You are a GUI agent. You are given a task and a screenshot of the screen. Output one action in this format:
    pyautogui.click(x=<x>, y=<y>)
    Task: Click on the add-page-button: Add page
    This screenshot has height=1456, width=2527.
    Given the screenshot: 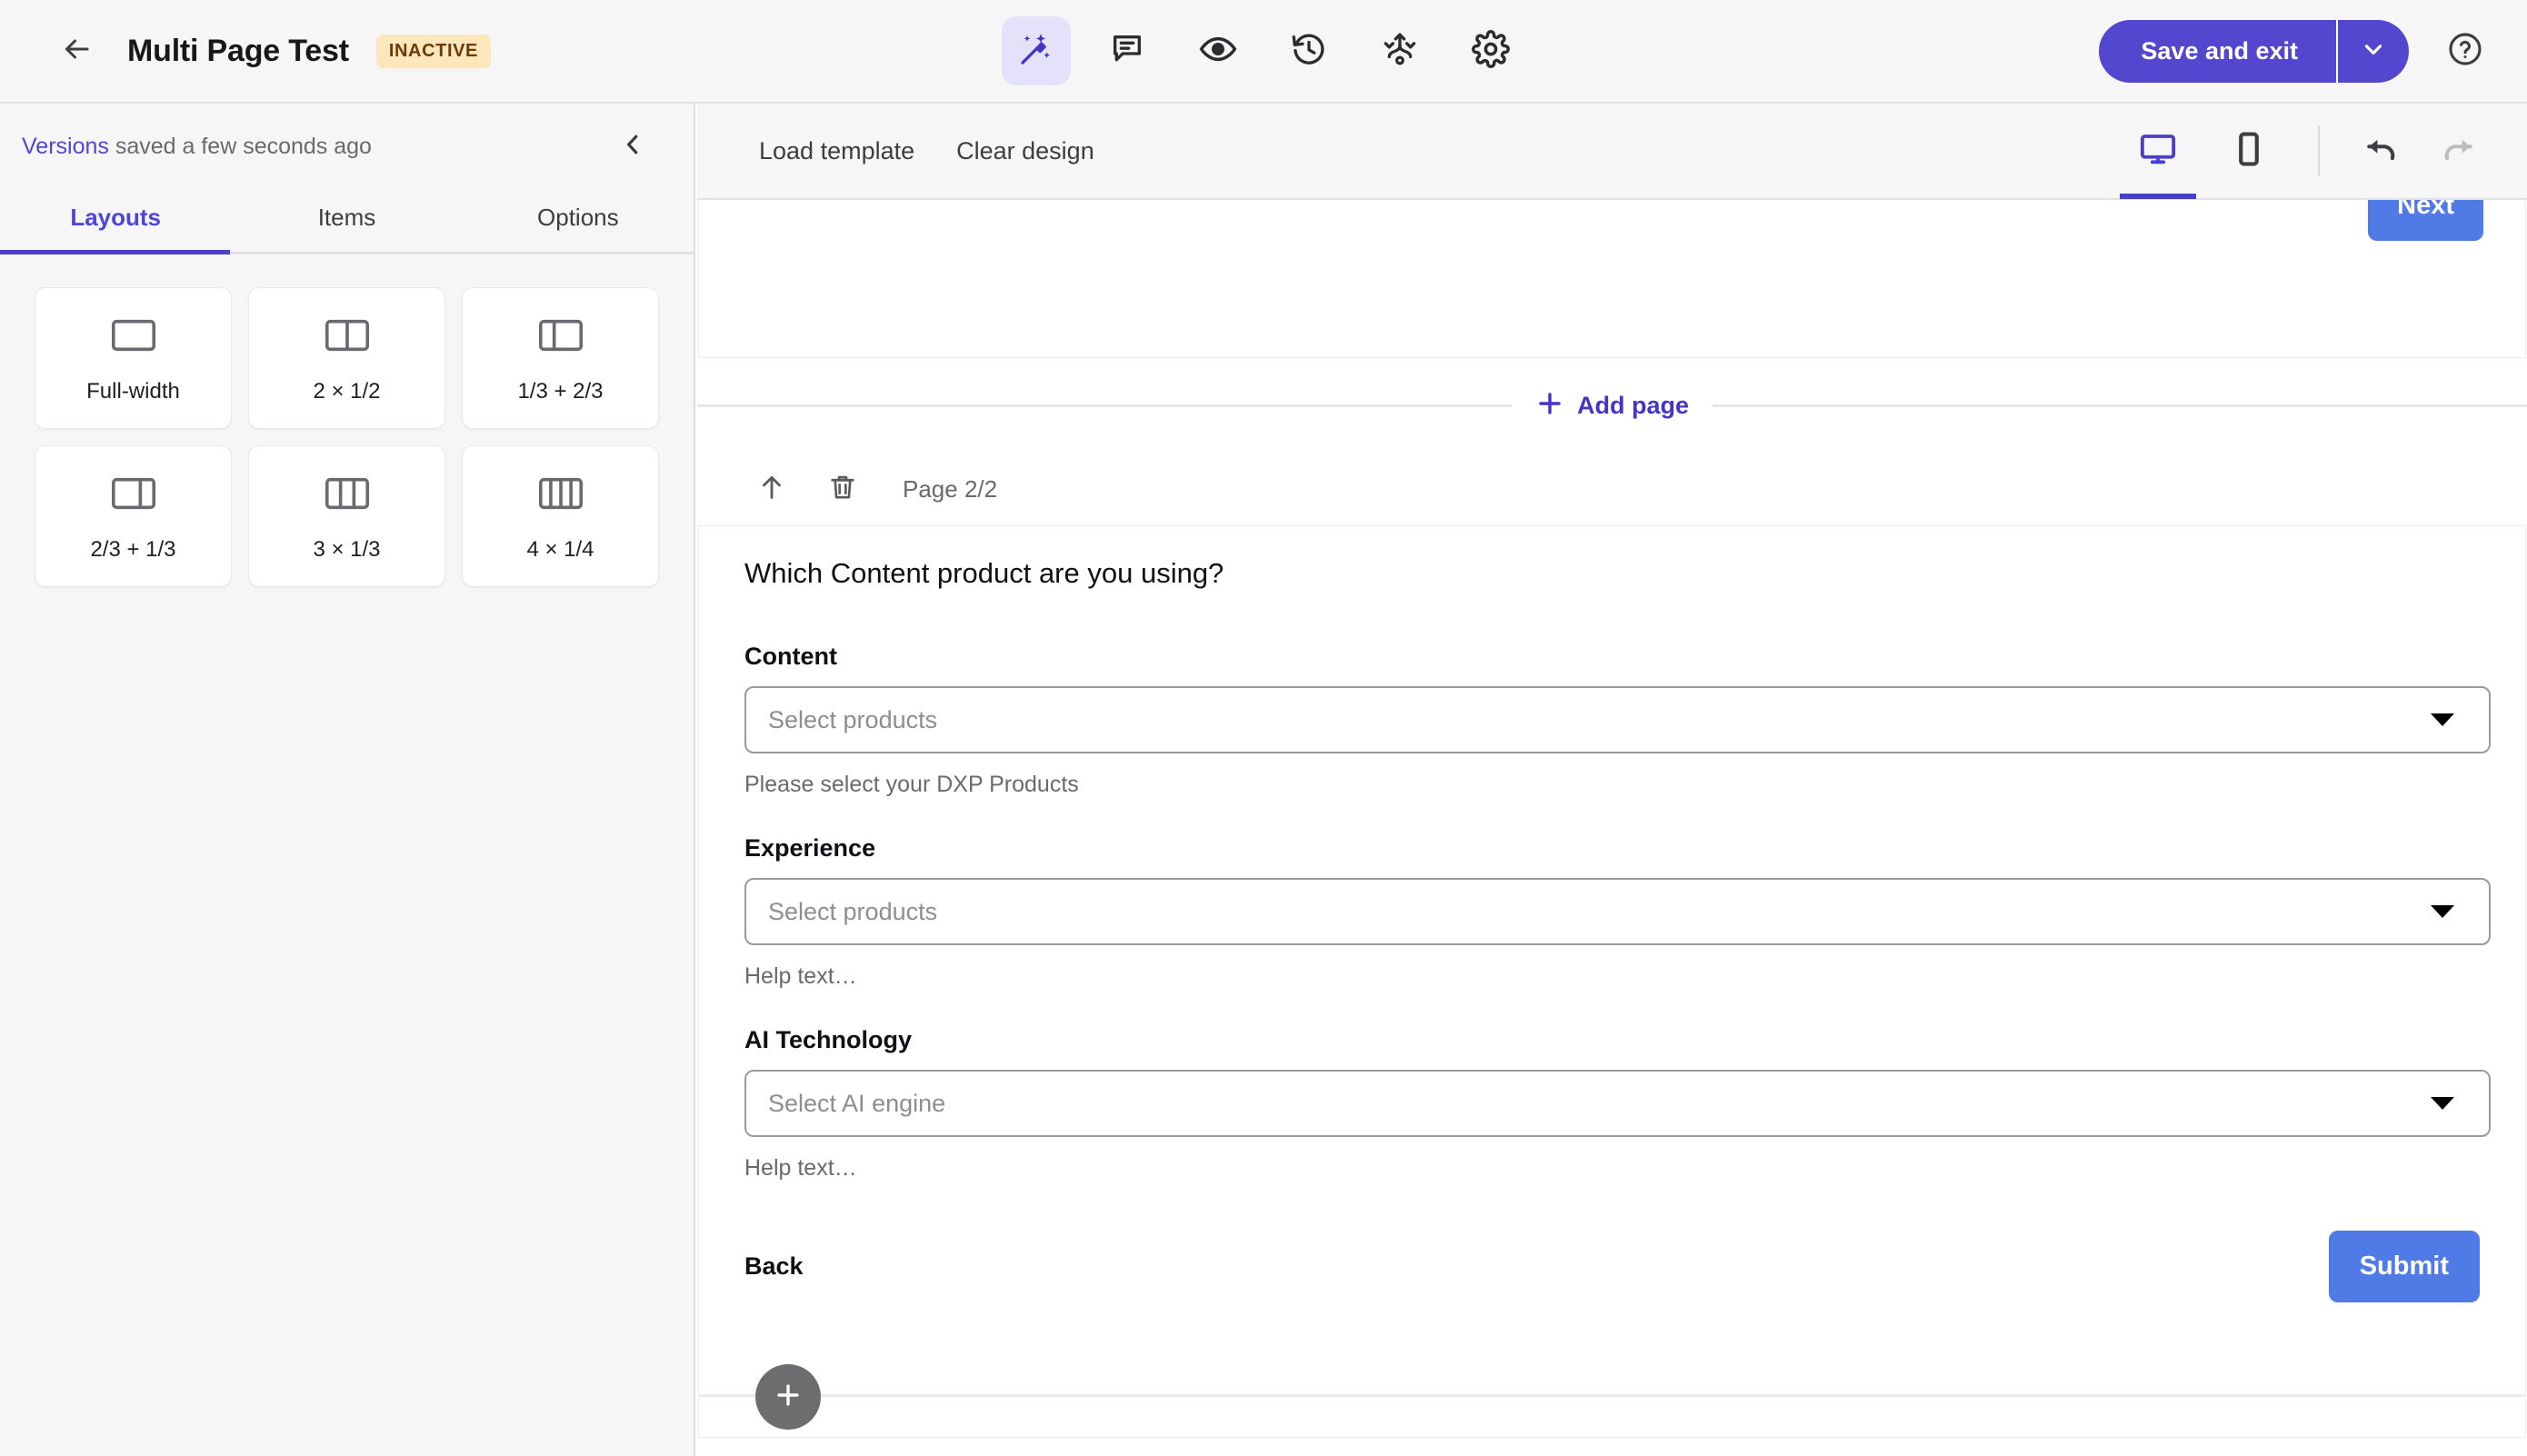 What is the action you would take?
    pyautogui.click(x=1612, y=406)
    